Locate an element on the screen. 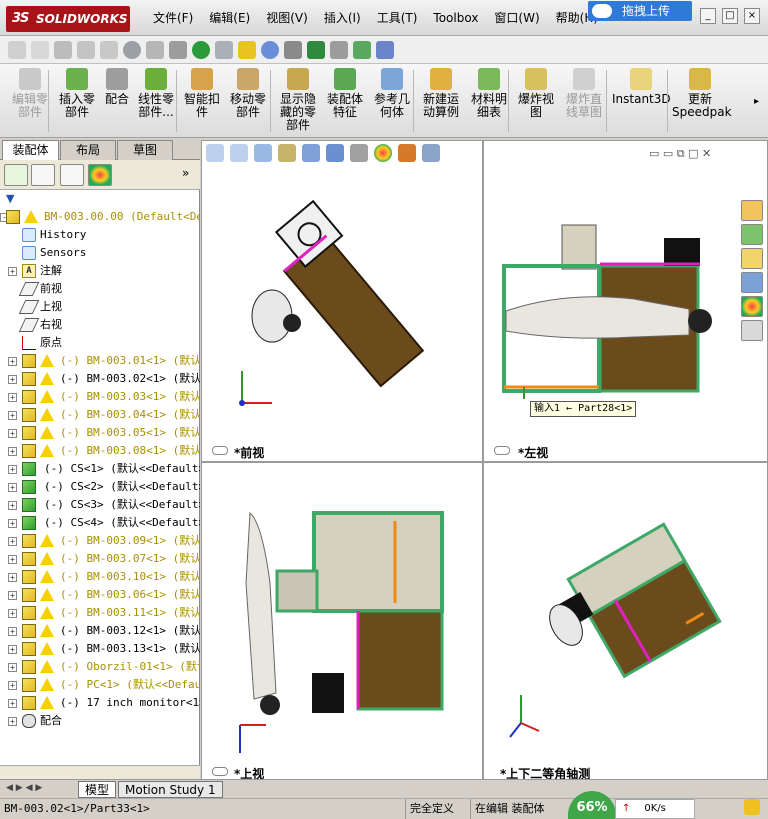  wave-icon is located at coordinates (224, 49).